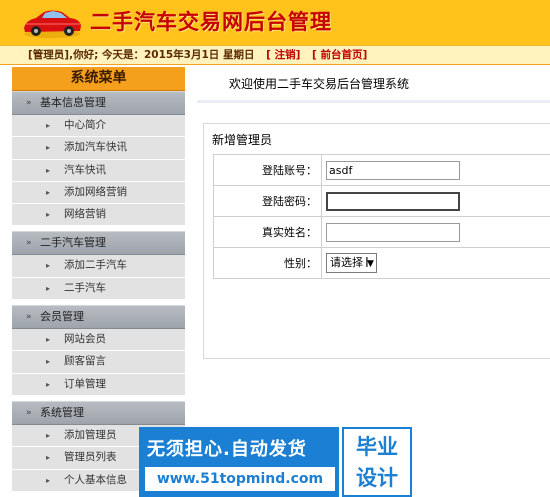 Image resolution: width=550 pixels, height=497 pixels. I want to click on password-label: 登陆密码：, so click(267, 201).